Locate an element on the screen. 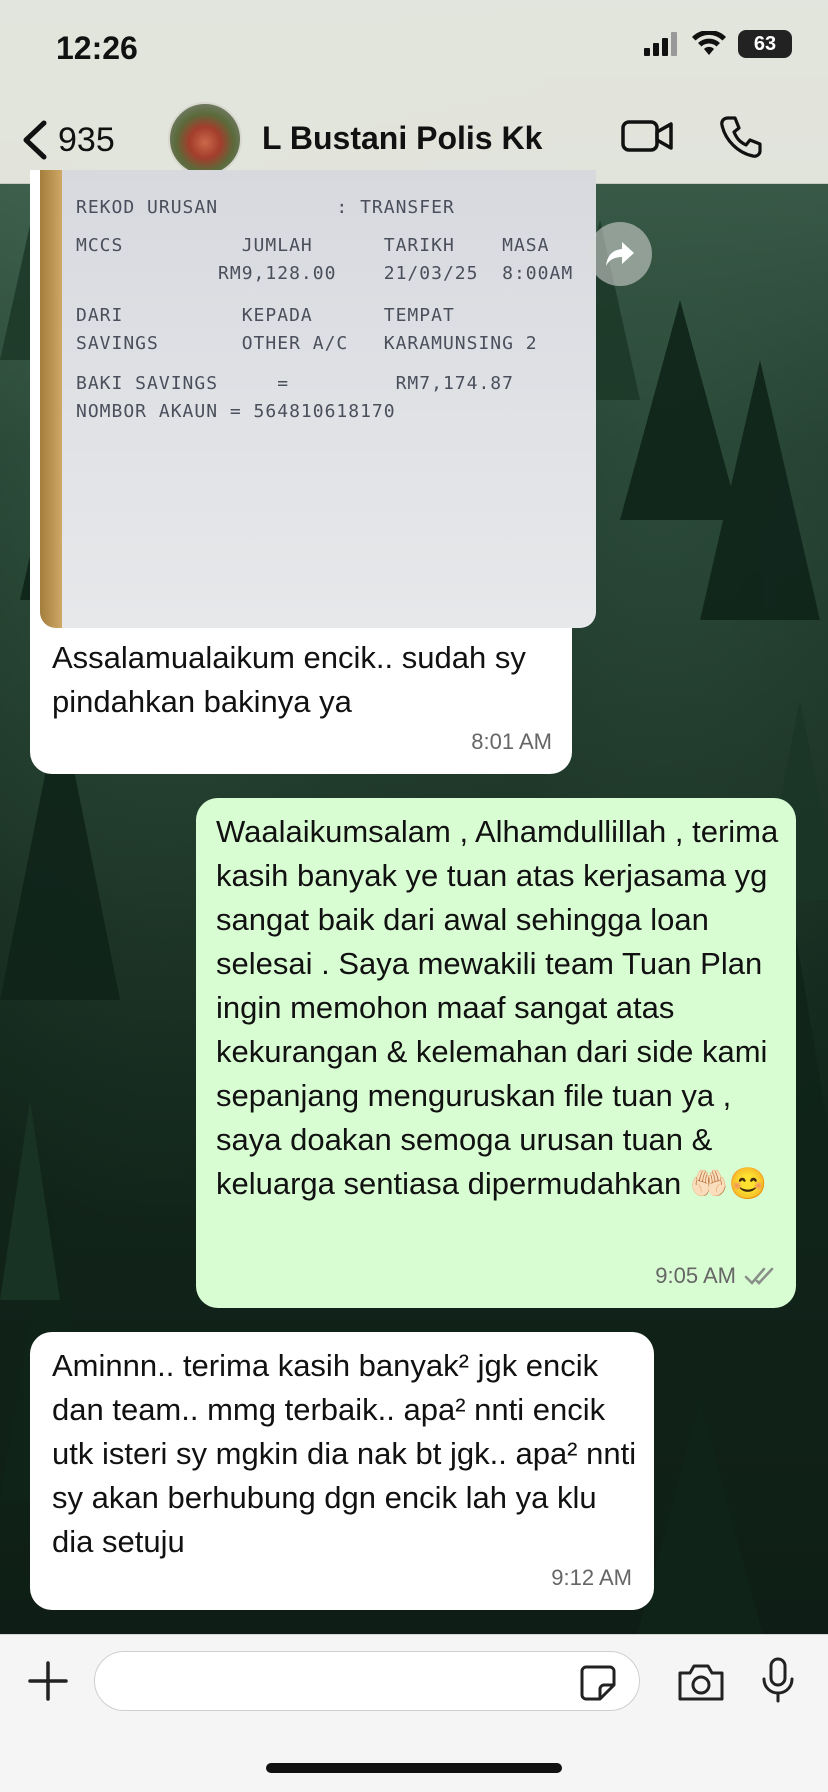 The height and width of the screenshot is (1792, 828). message-meta: 9:05 AM is located at coordinates (715, 1276).